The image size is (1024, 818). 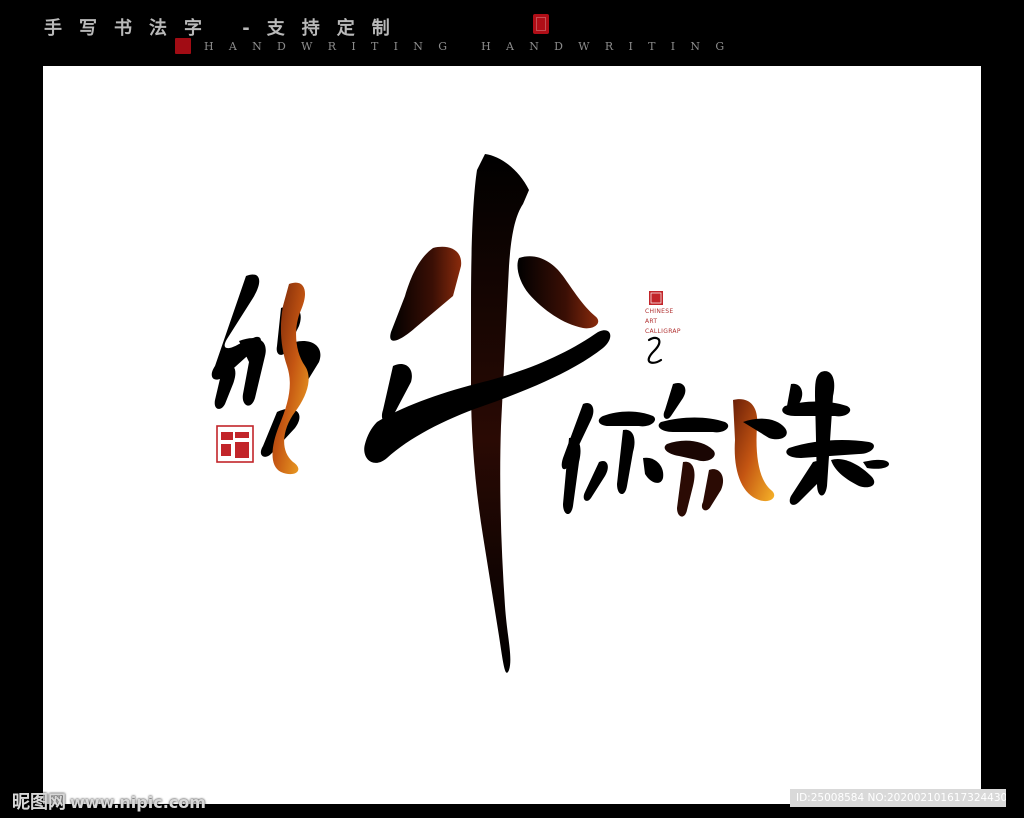 I want to click on seal-stamp-small, so click(x=656, y=298).